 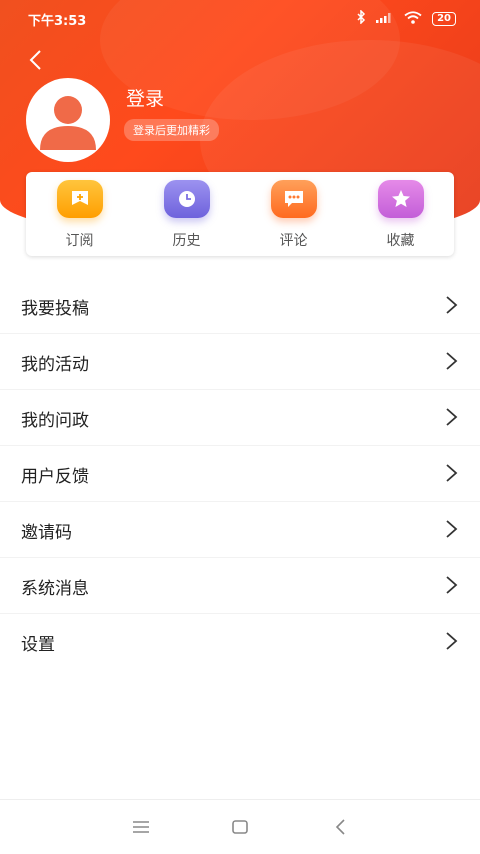 I want to click on system-nav-bar, so click(x=240, y=826).